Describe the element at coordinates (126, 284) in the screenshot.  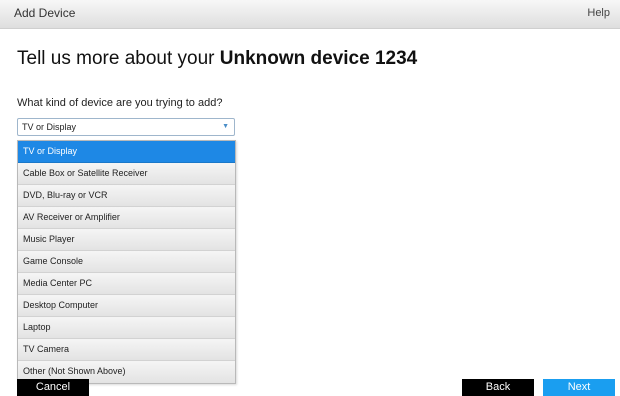
I see `option-media-center-pc: Media Center PC` at that location.